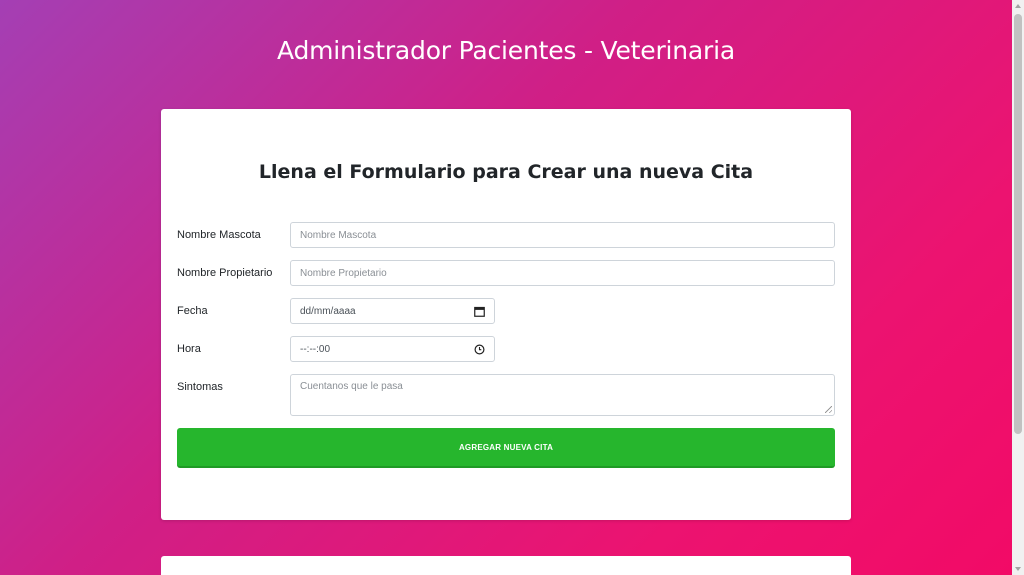 Image resolution: width=1024 pixels, height=575 pixels. What do you see at coordinates (505, 50) in the screenshot?
I see `app-title: Administrador Pacientes - Veterinaria` at bounding box center [505, 50].